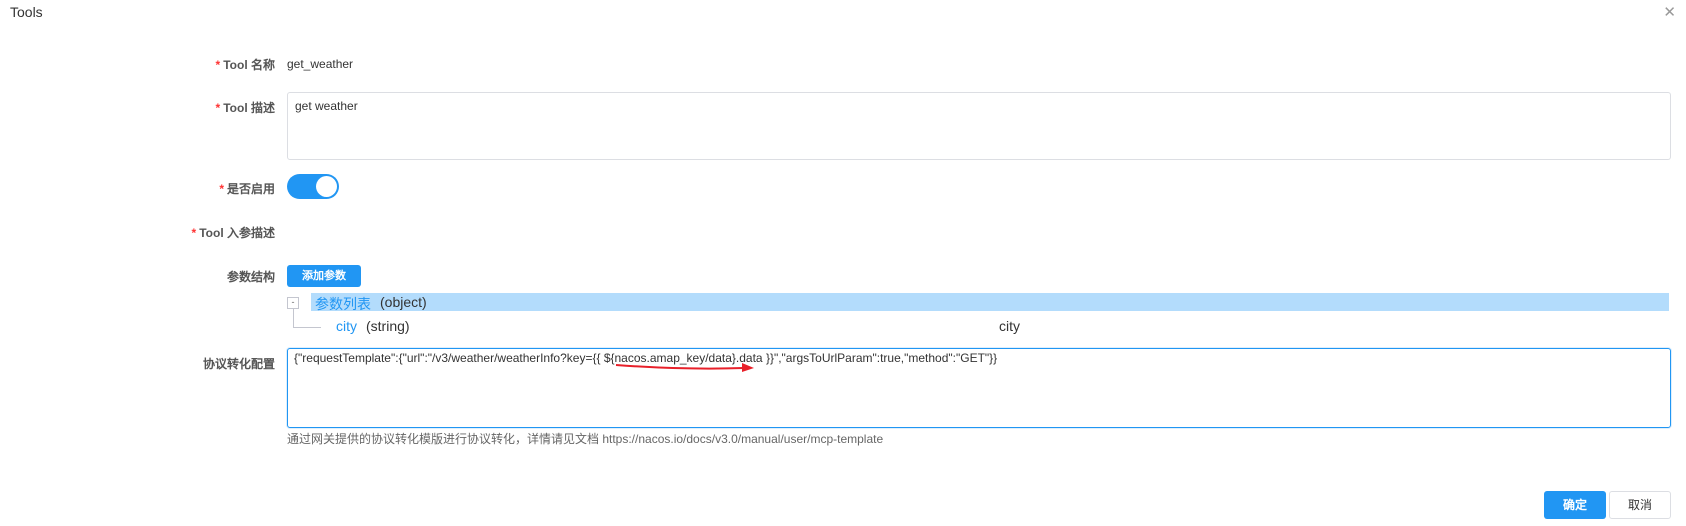  Describe the element at coordinates (324, 276) in the screenshot. I see `add-param-button: 添加参数` at that location.